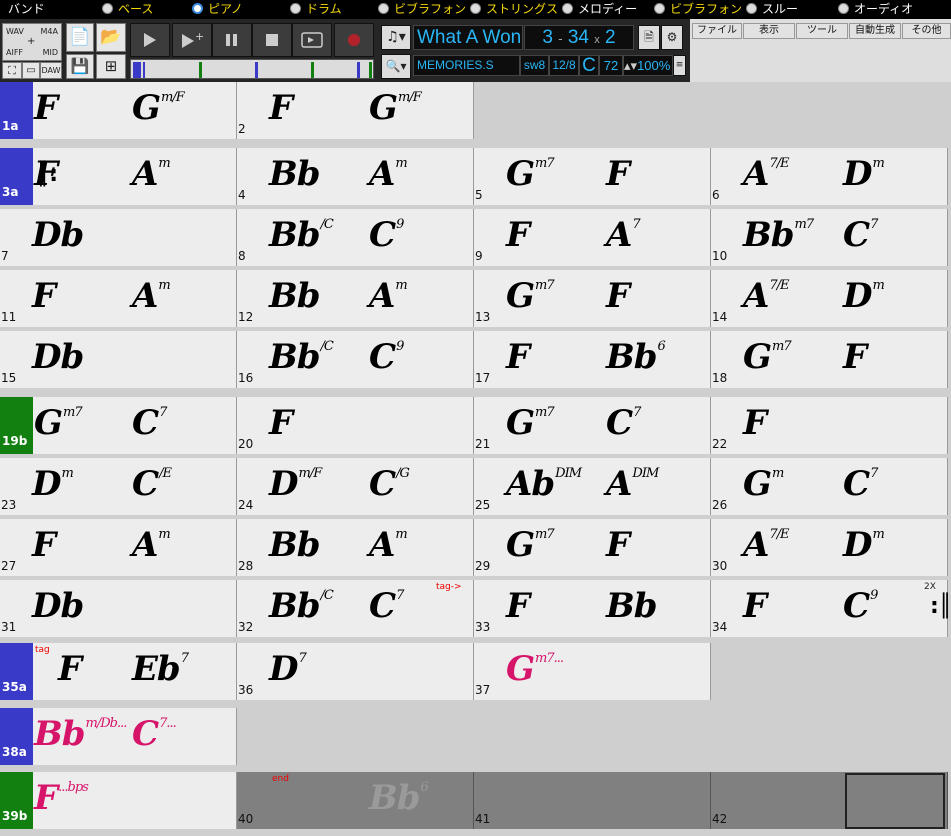 This screenshot has width=951, height=836. What do you see at coordinates (648, 65) in the screenshot?
I see `tempo-spinner: ▴▾100%` at bounding box center [648, 65].